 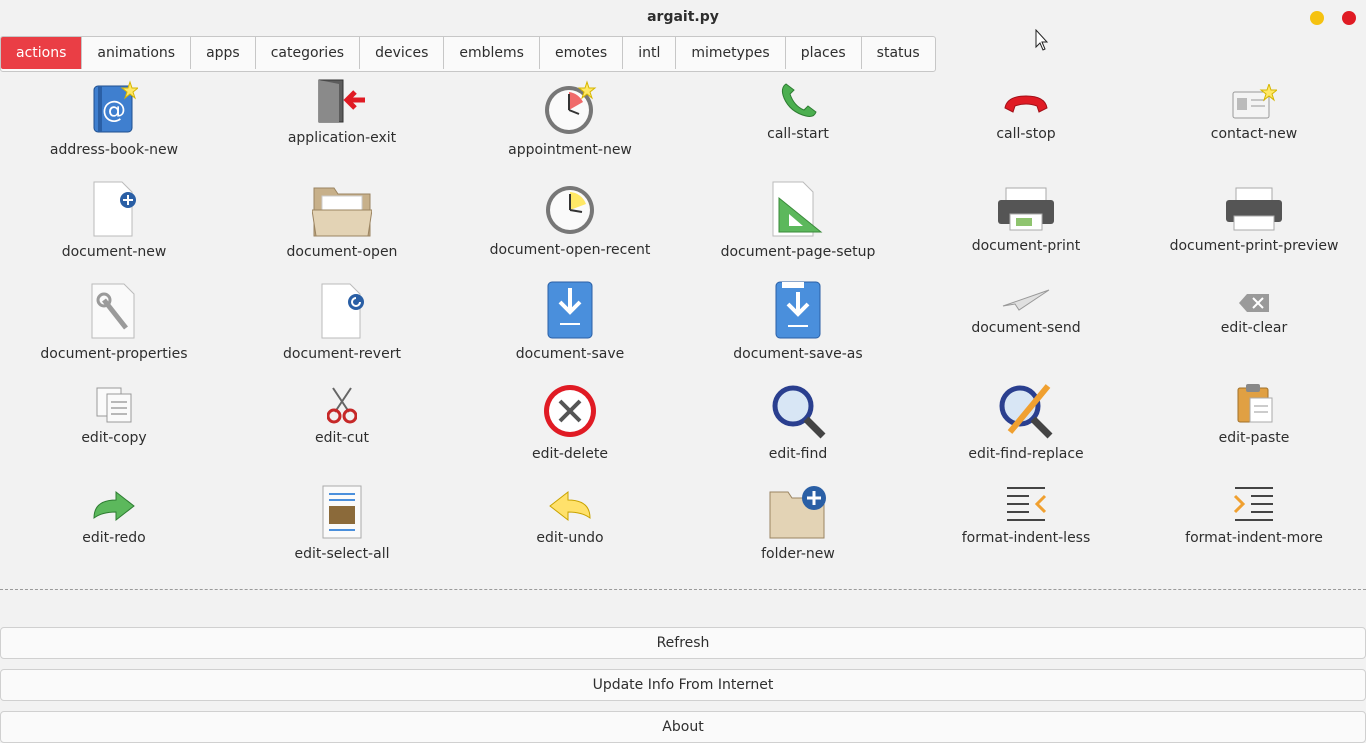 I want to click on icon-cell-edit-paste: edit-paste, so click(x=1253, y=414).